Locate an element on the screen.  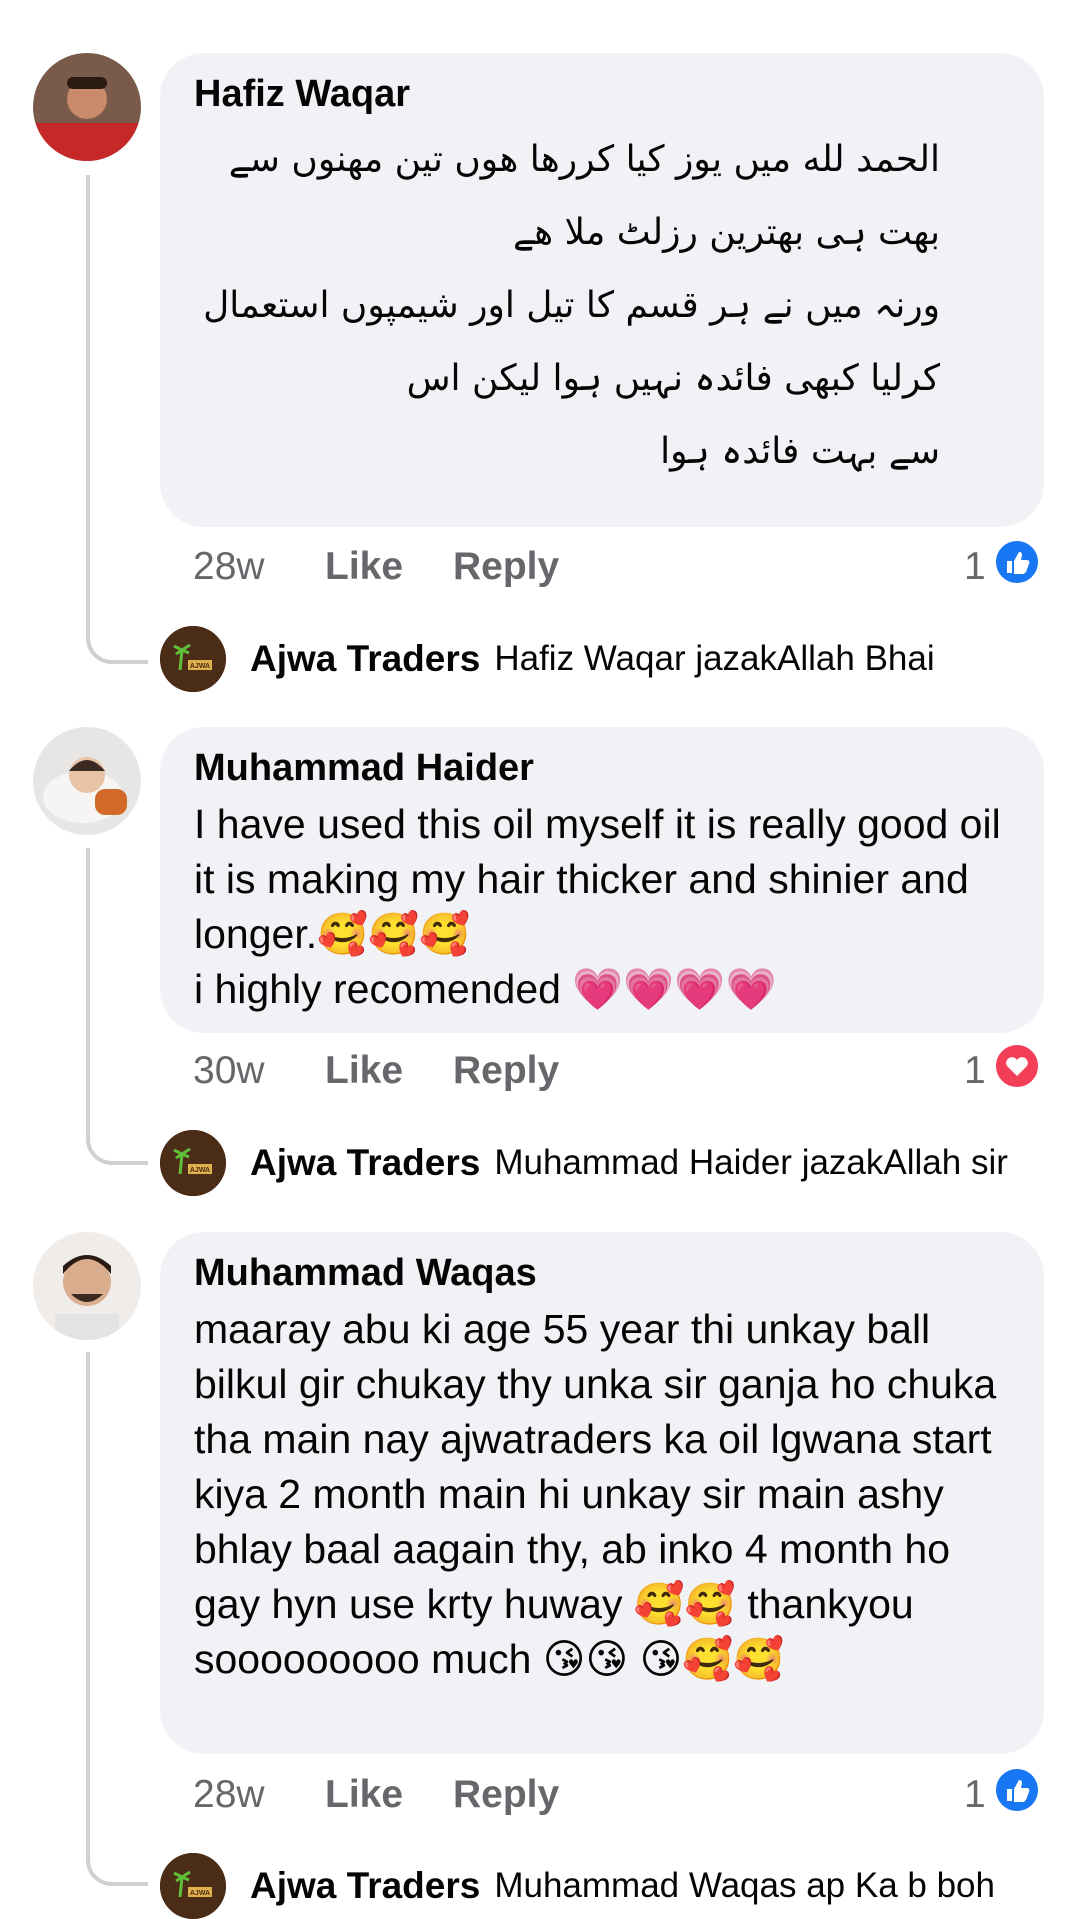
reply-text: Hafiz Waqar jazakAllah Bhai is located at coordinates (714, 658).